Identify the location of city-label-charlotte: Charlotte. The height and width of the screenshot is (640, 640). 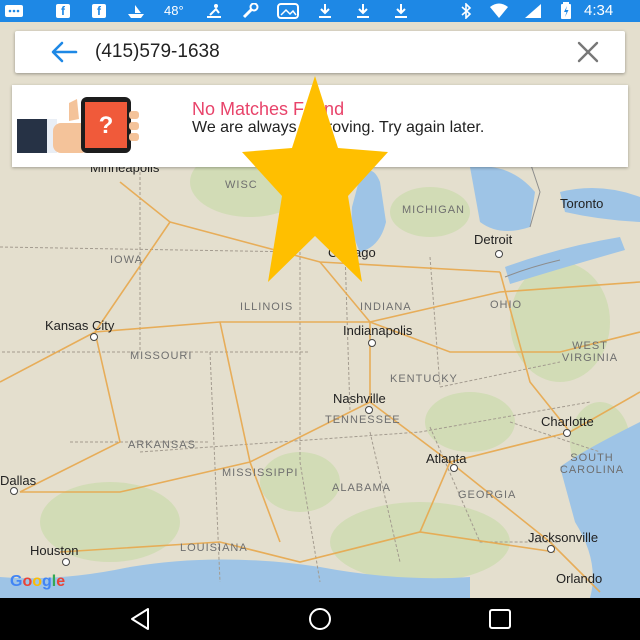
(567, 421).